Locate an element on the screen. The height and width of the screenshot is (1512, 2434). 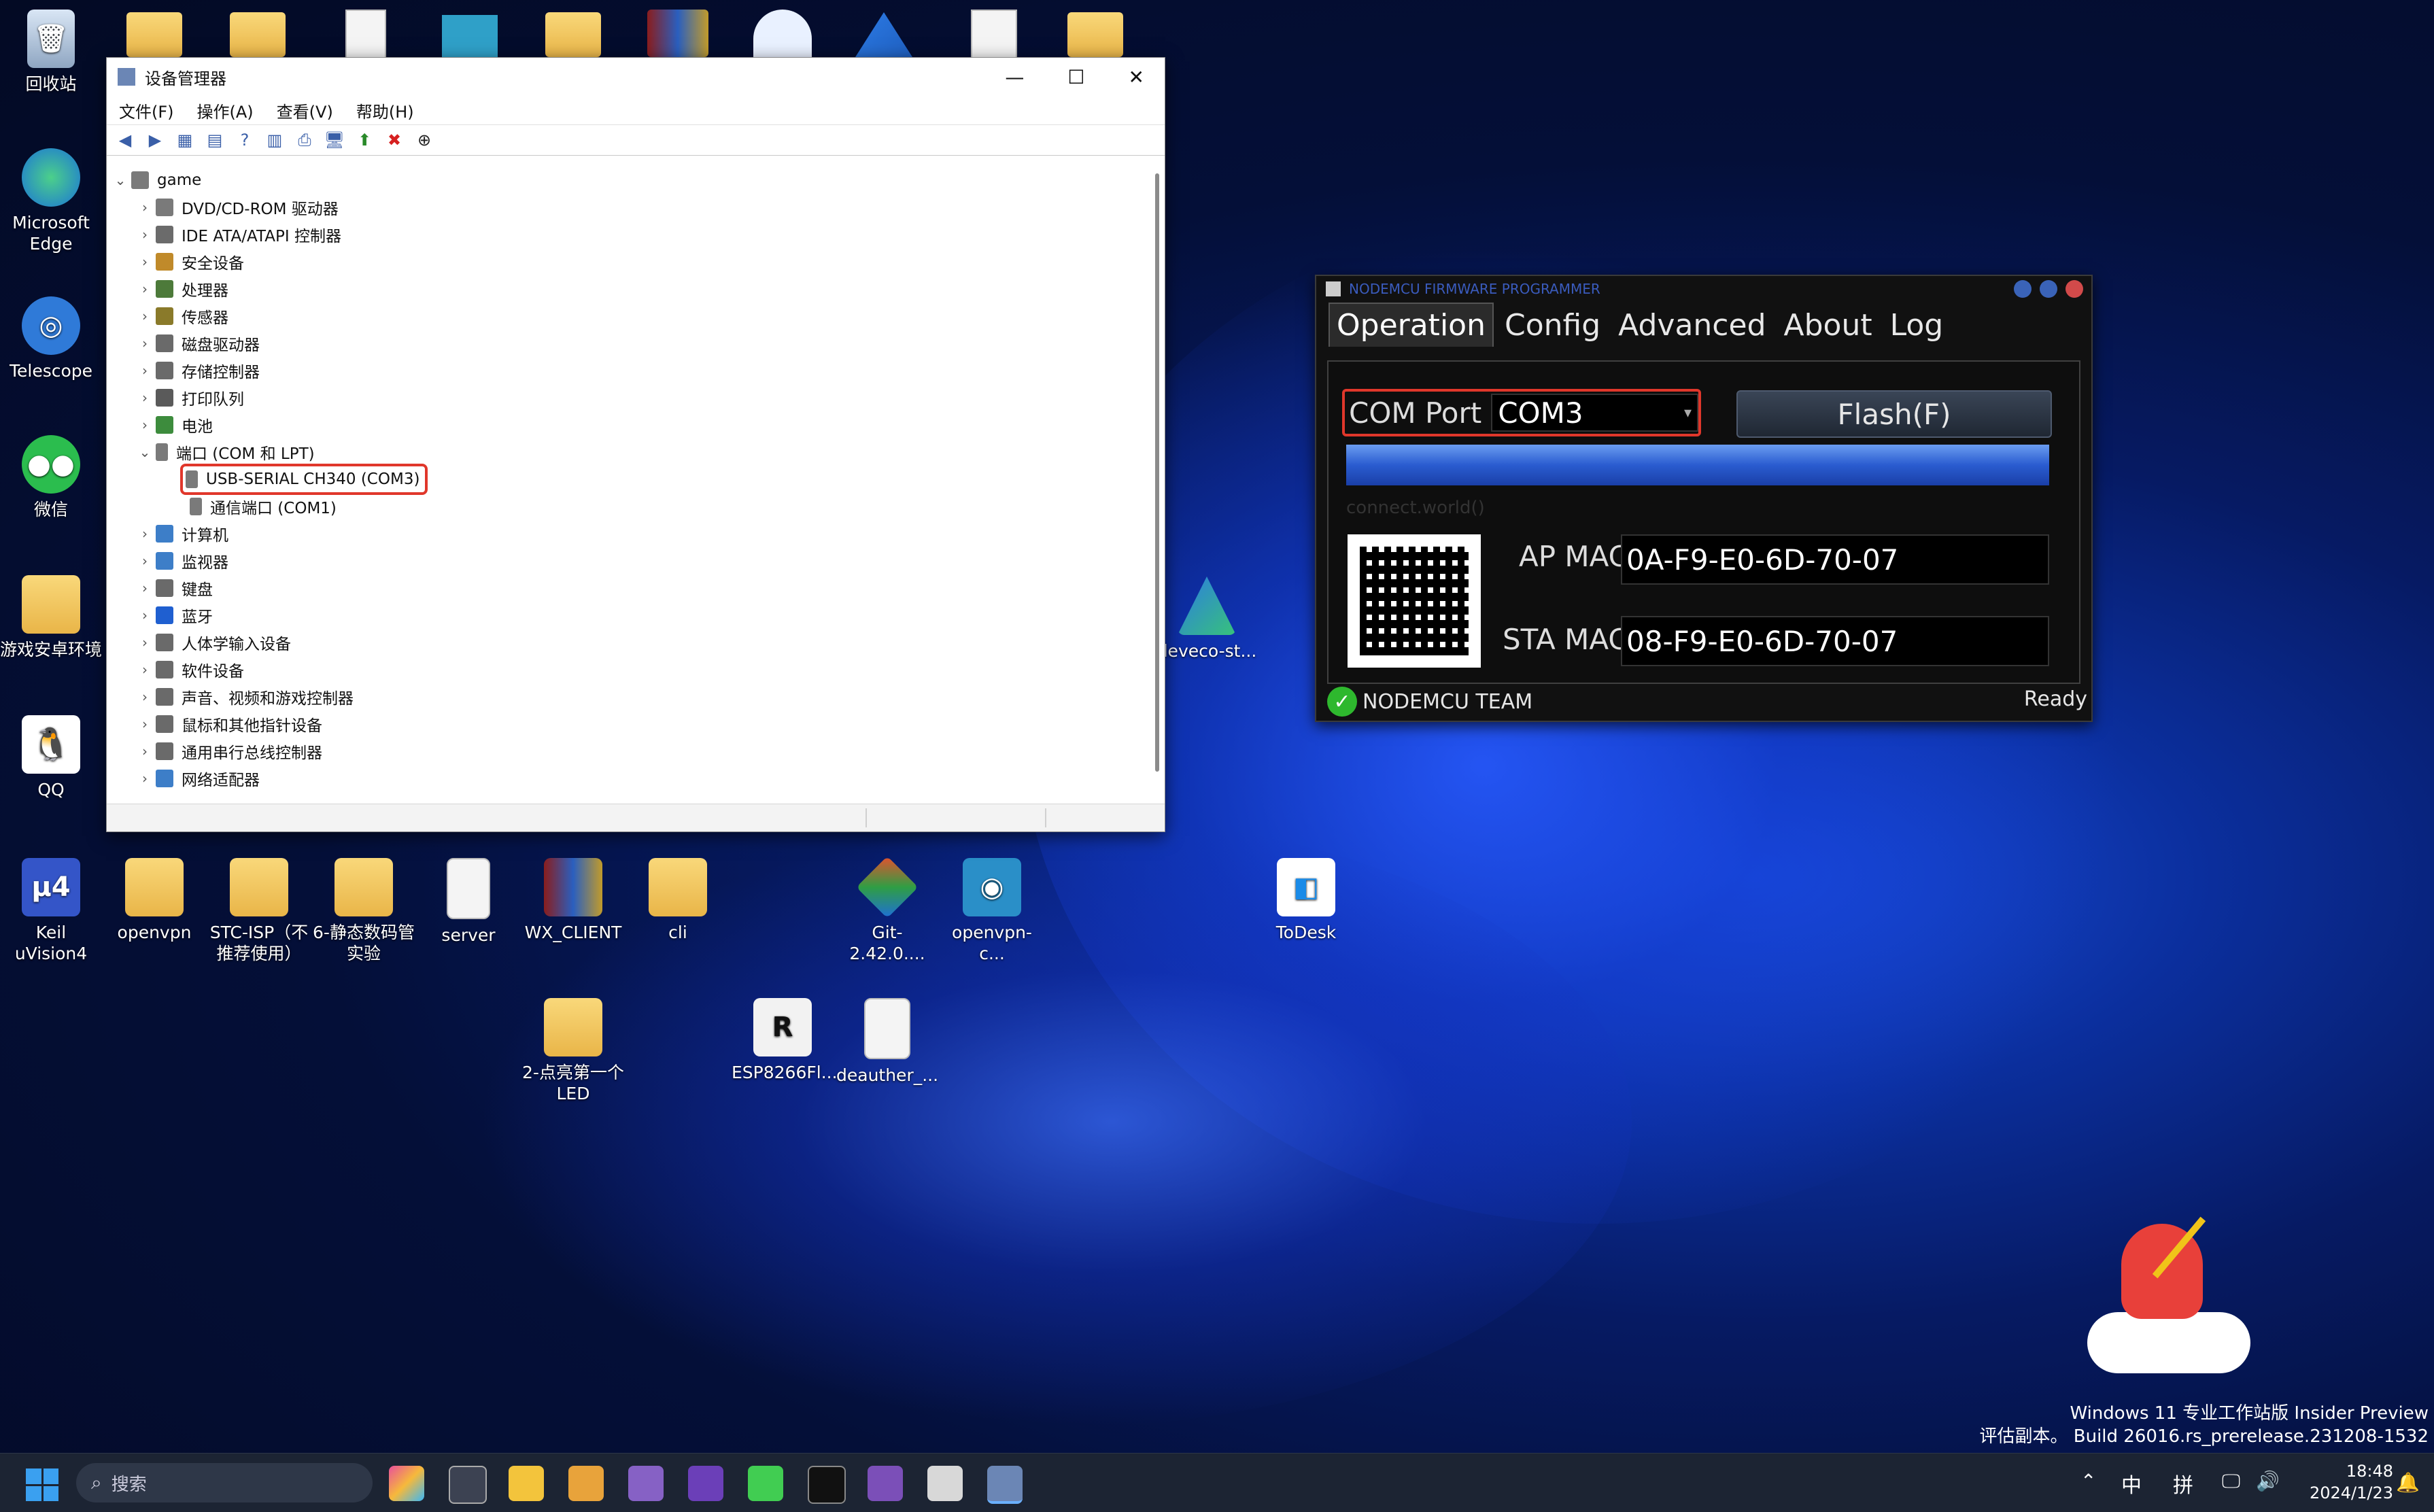
tab-about: About is located at coordinates (1828, 325).